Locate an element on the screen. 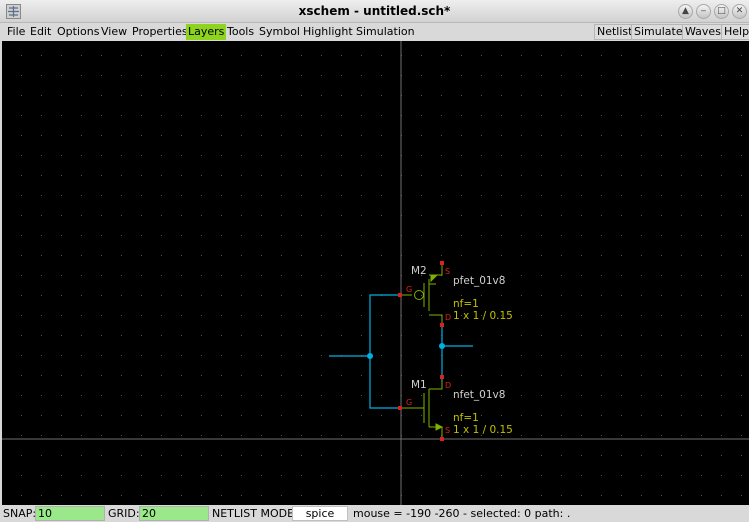 The height and width of the screenshot is (522, 749). grid-field: 20 is located at coordinates (174, 513).